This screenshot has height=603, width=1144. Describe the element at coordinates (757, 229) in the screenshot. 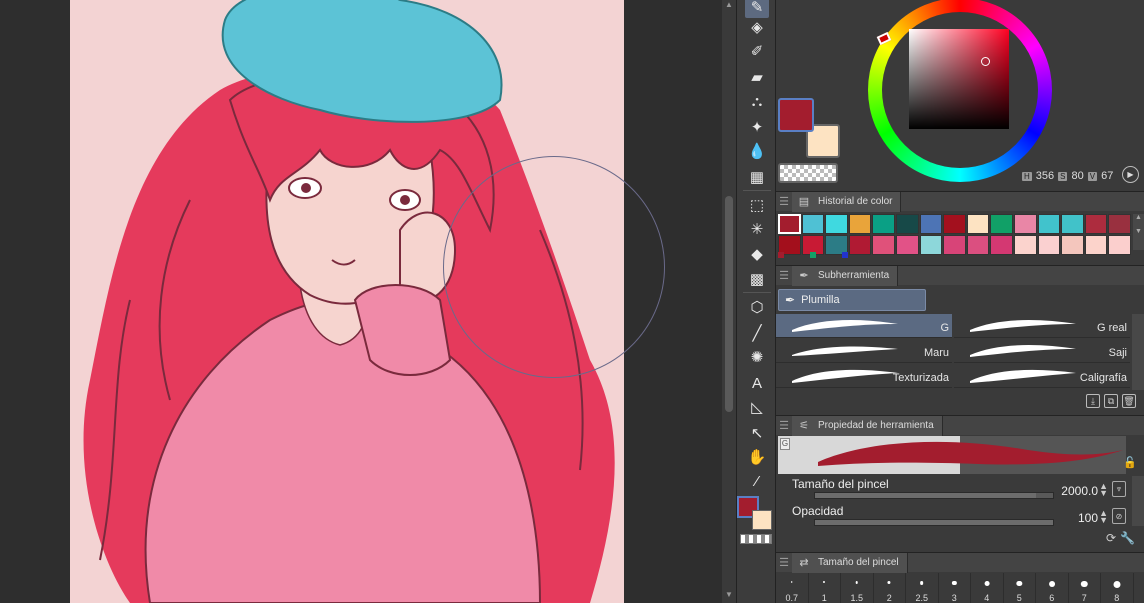

I see `magic-wand-icon: ✳` at that location.